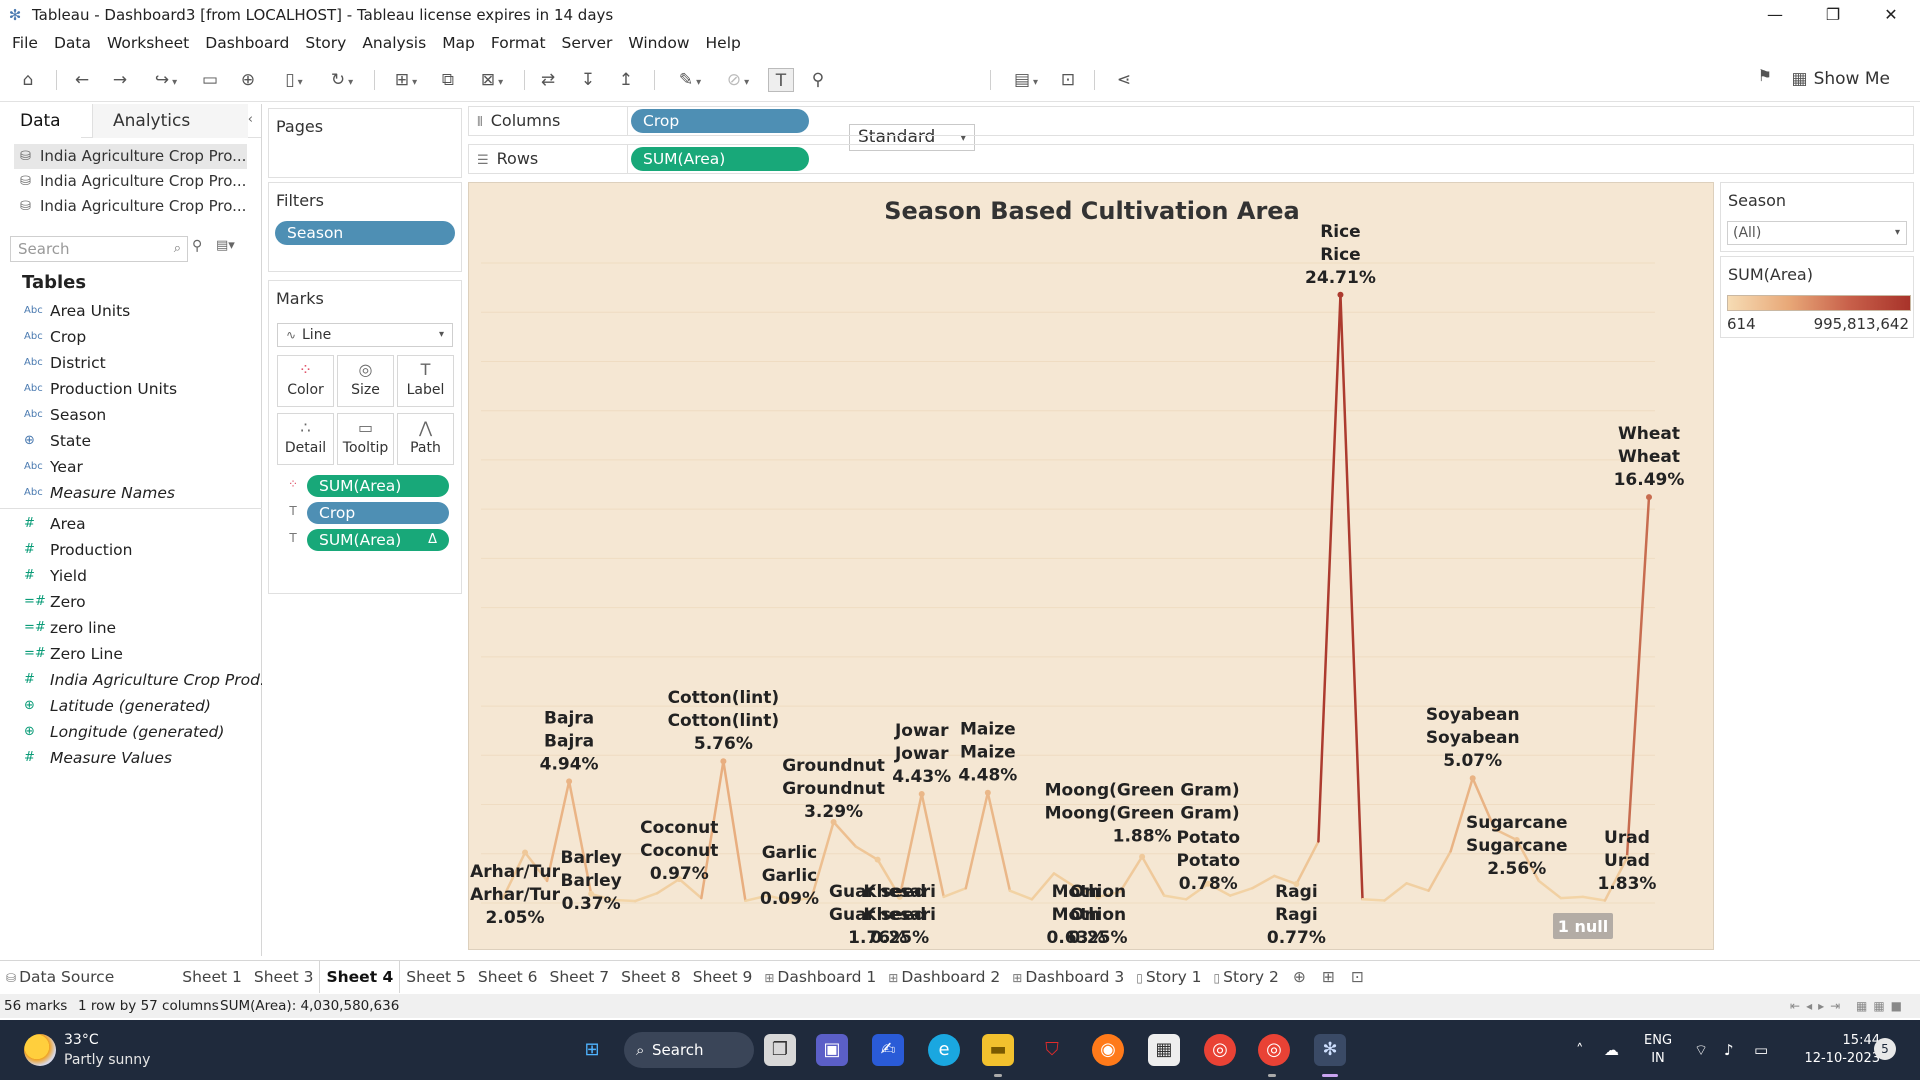  Describe the element at coordinates (1761, 1050) in the screenshot. I see `battery-icon: ▭` at that location.